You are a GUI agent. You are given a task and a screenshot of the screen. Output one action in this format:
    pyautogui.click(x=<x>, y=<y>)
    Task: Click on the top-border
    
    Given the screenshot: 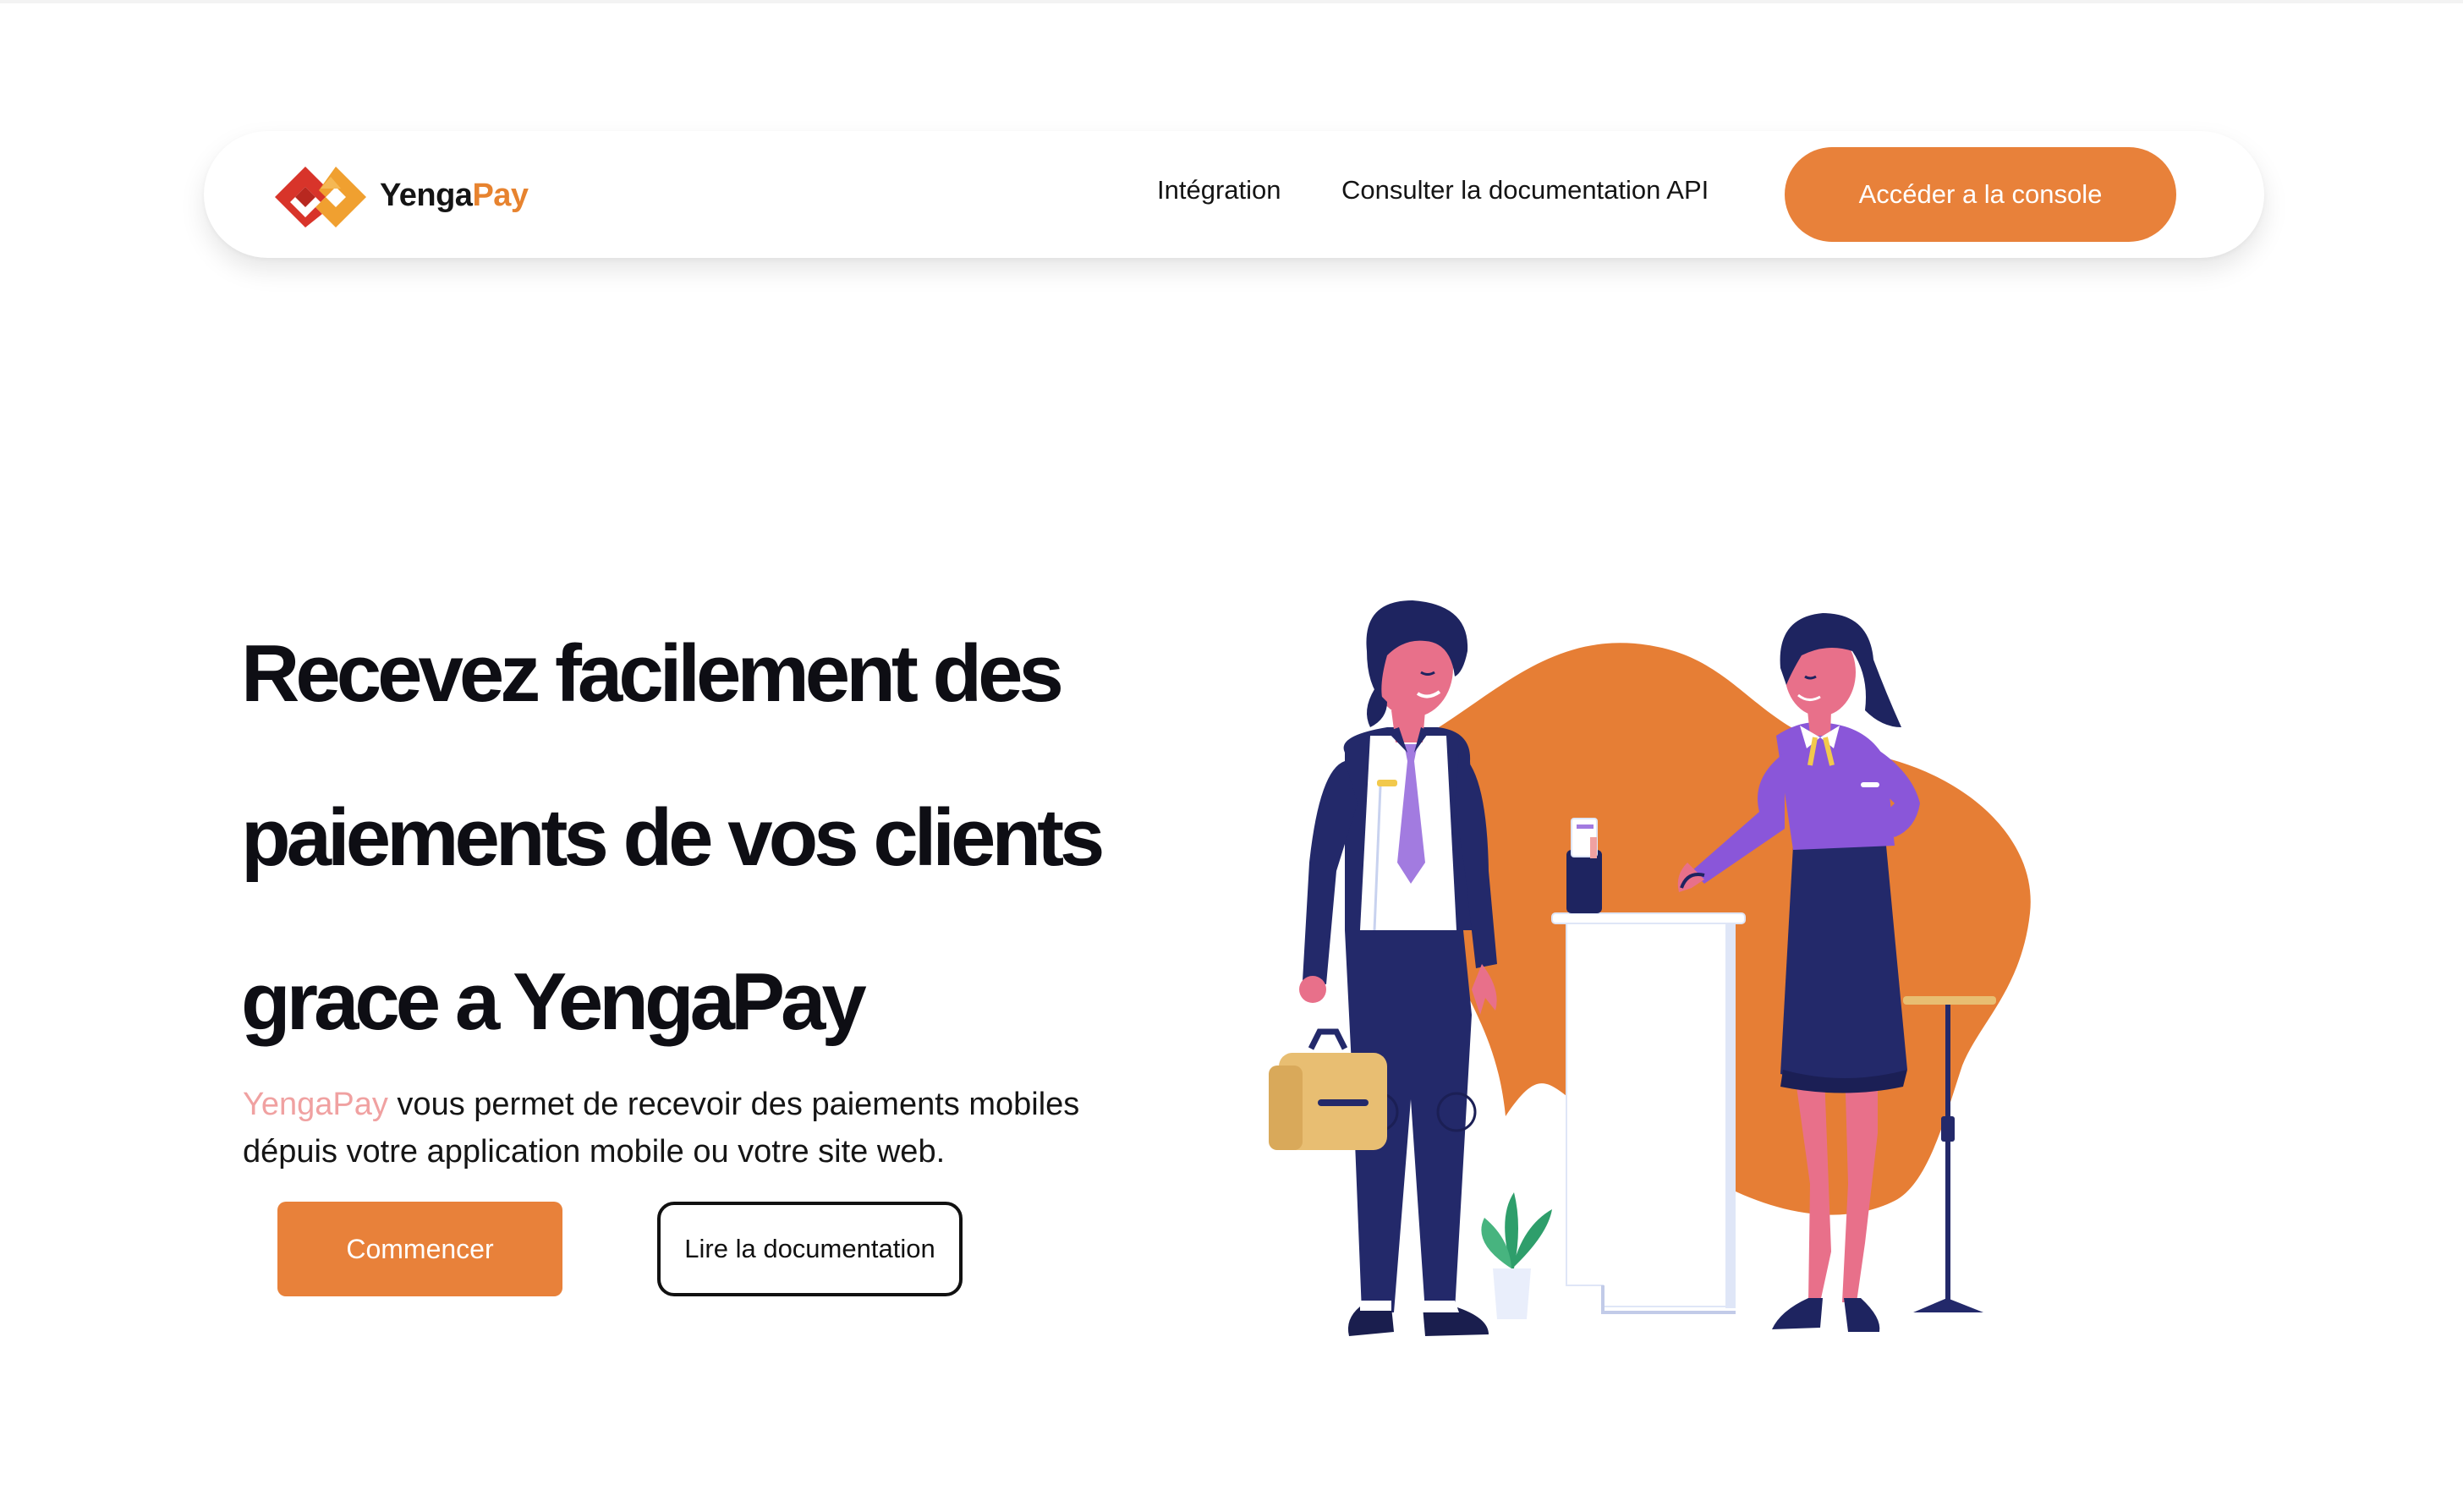 What is the action you would take?
    pyautogui.click(x=1231, y=1)
    